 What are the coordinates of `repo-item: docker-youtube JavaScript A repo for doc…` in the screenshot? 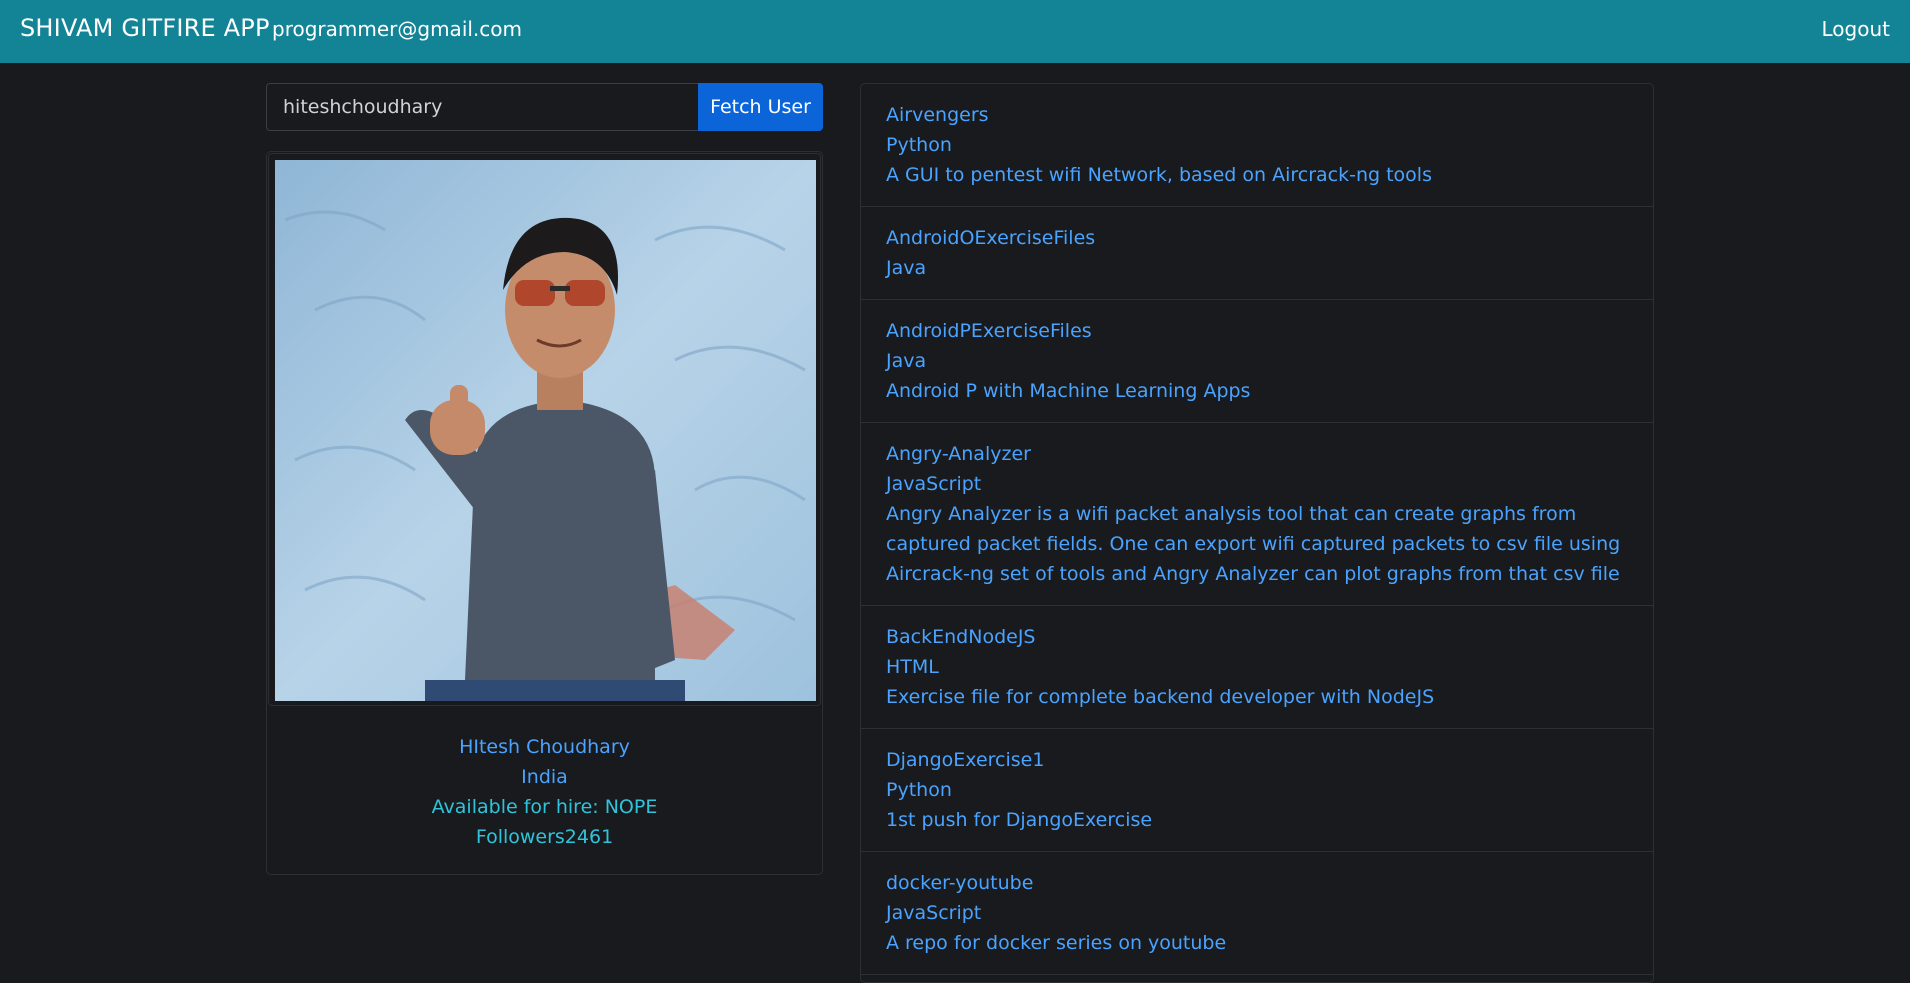 It's located at (1257, 913).